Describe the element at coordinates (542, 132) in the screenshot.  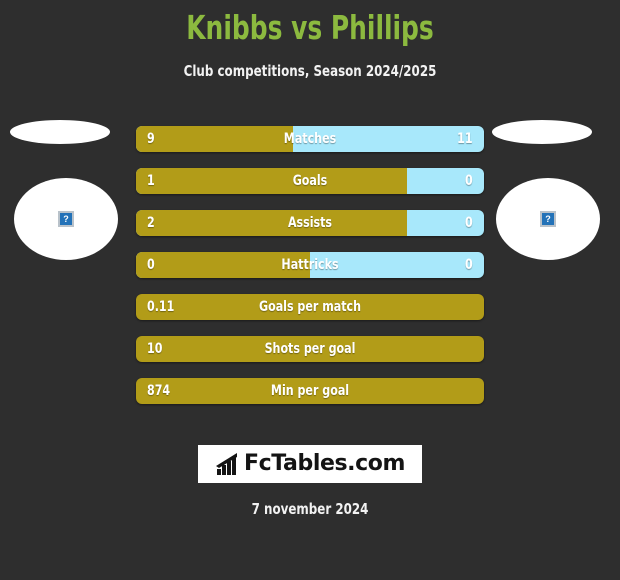
I see `player-photo-right-placeholder-flat` at that location.